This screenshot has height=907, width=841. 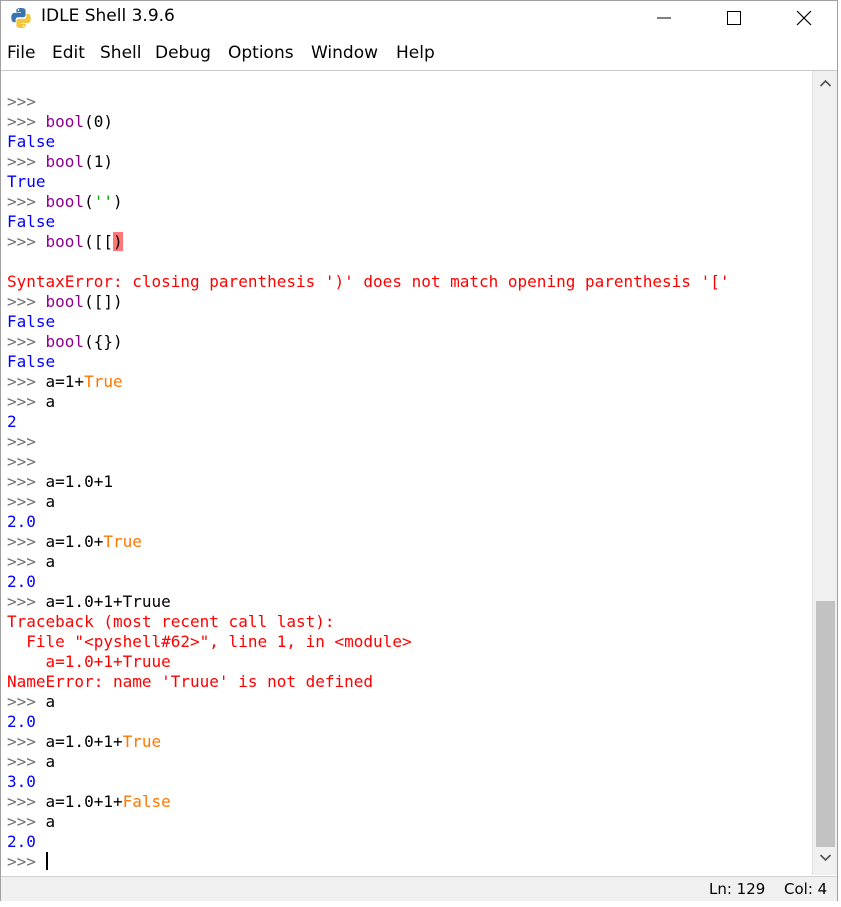 I want to click on shell-text: a=1.0+1, so click(x=79, y=481).